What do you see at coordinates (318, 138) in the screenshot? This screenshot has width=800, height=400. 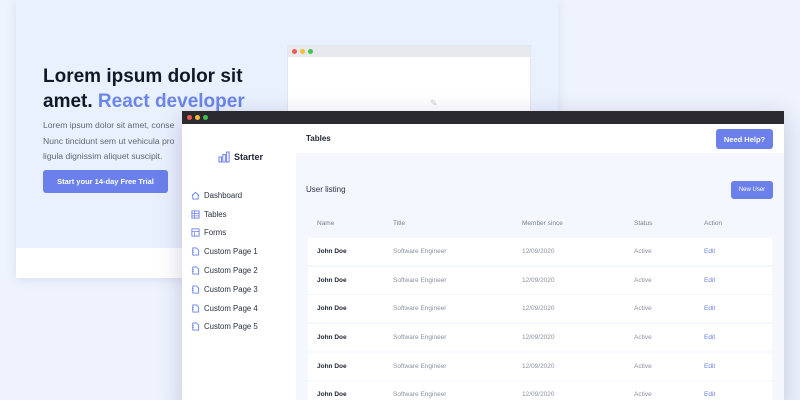 I see `page-title: Tables` at bounding box center [318, 138].